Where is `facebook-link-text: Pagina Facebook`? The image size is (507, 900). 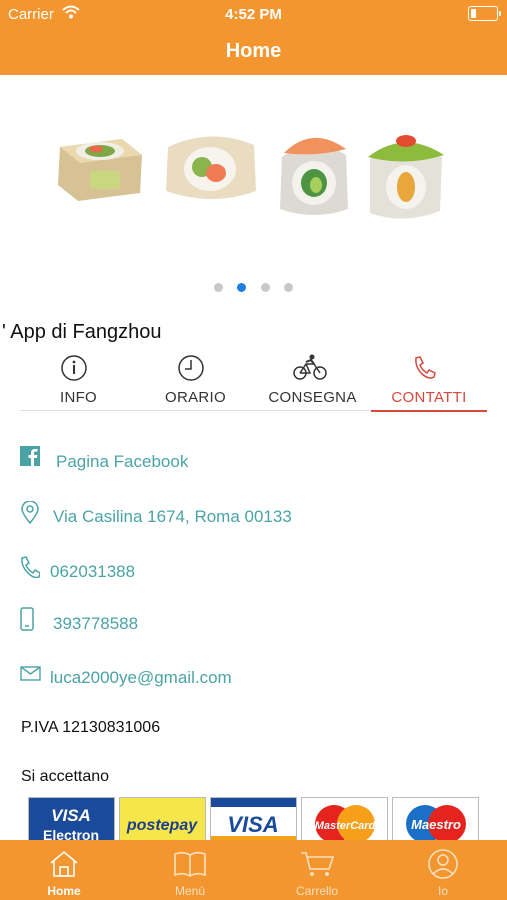 facebook-link-text: Pagina Facebook is located at coordinates (122, 461).